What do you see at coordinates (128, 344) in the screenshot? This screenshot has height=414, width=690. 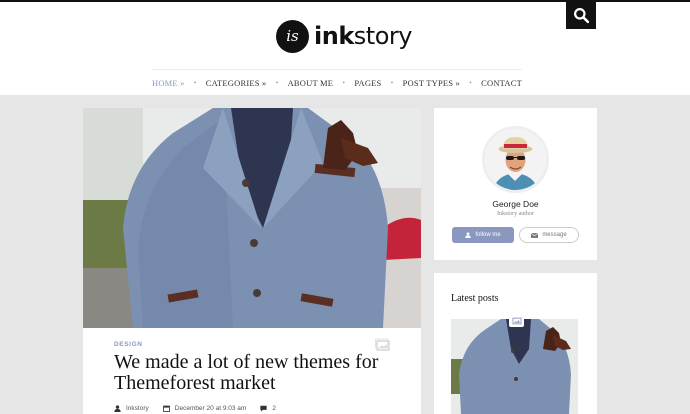 I see `post-category-link: DESIGN` at bounding box center [128, 344].